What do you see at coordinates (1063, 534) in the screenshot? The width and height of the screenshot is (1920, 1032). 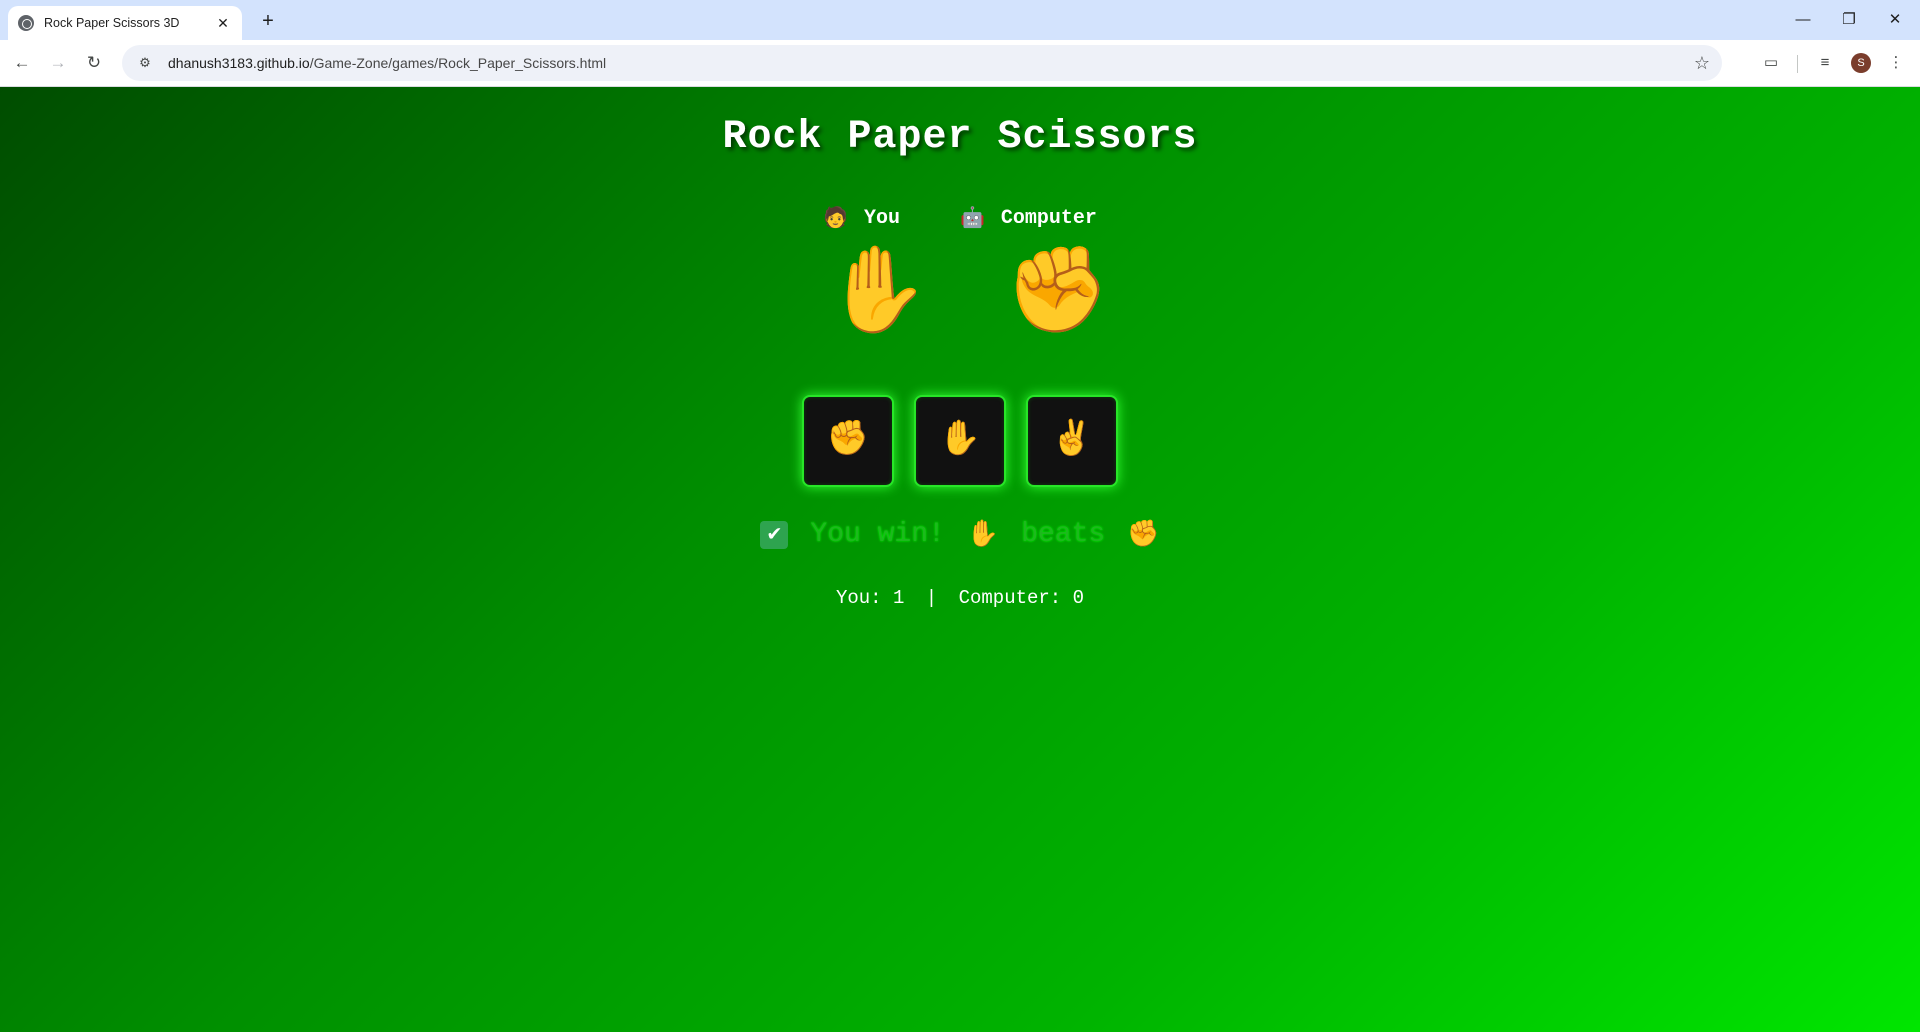 I see `beats-text: beats` at bounding box center [1063, 534].